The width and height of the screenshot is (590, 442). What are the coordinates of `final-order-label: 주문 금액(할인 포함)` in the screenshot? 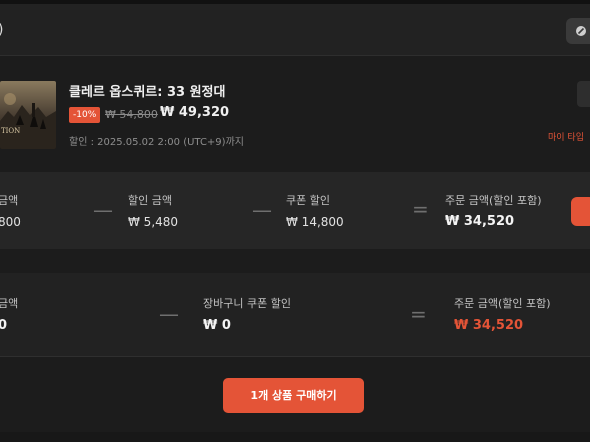 It's located at (502, 303).